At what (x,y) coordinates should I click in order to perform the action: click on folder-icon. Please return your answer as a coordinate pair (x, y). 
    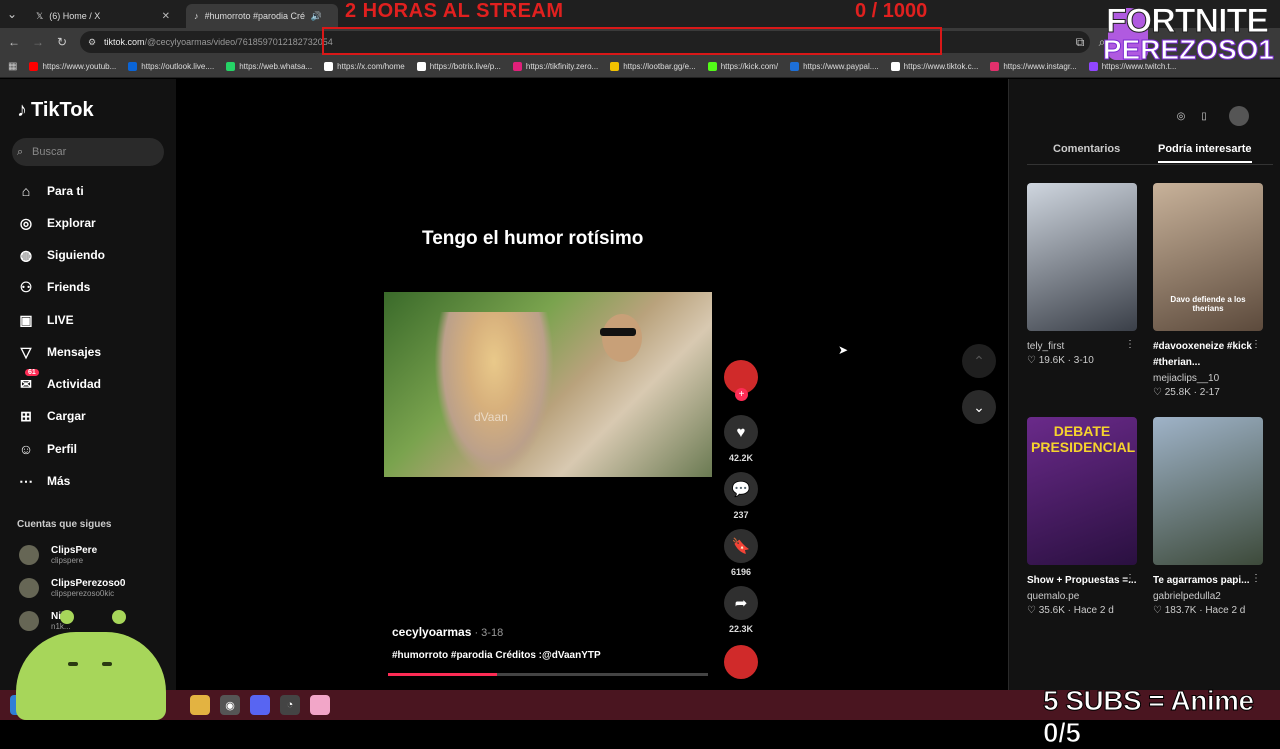
    Looking at the image, I should click on (200, 705).